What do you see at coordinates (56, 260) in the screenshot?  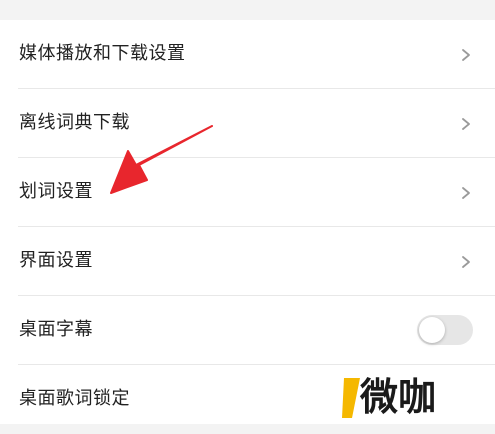 I see `settings-item-label: 界面设置` at bounding box center [56, 260].